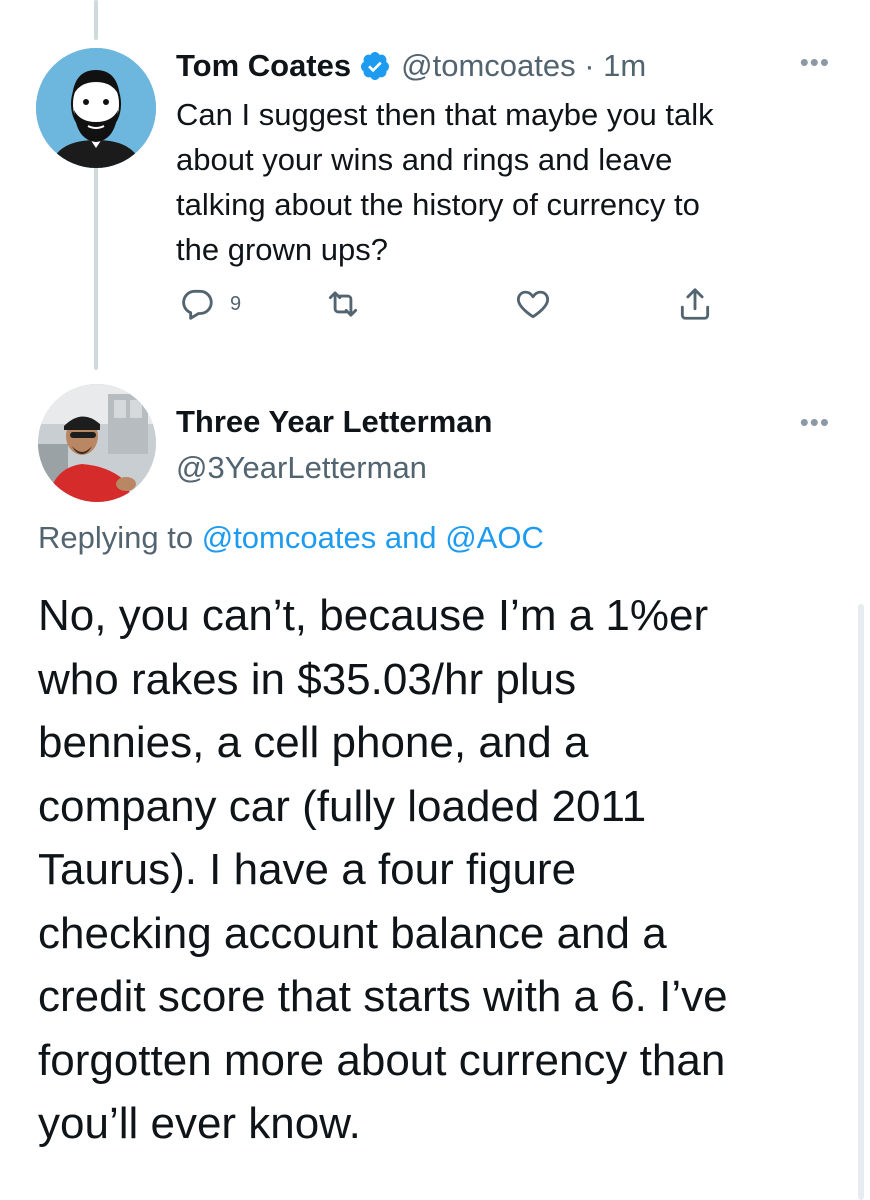  What do you see at coordinates (375, 66) in the screenshot?
I see `verified-badge-icon` at bounding box center [375, 66].